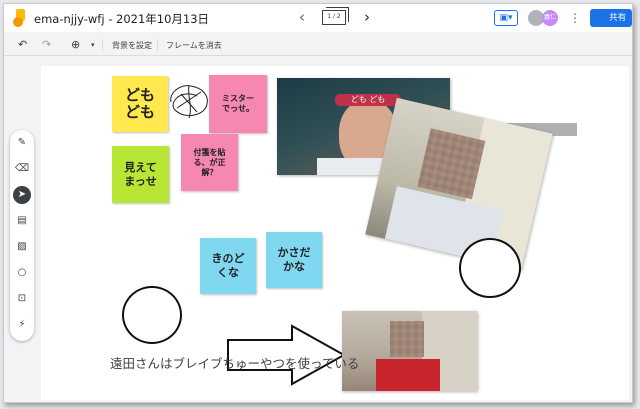 The height and width of the screenshot is (409, 640). What do you see at coordinates (22, 221) in the screenshot?
I see `sticky-note-icon: ▤` at bounding box center [22, 221].